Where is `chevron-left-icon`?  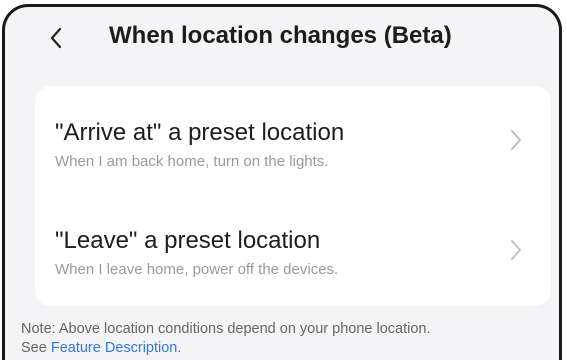
chevron-left-icon is located at coordinates (56, 38).